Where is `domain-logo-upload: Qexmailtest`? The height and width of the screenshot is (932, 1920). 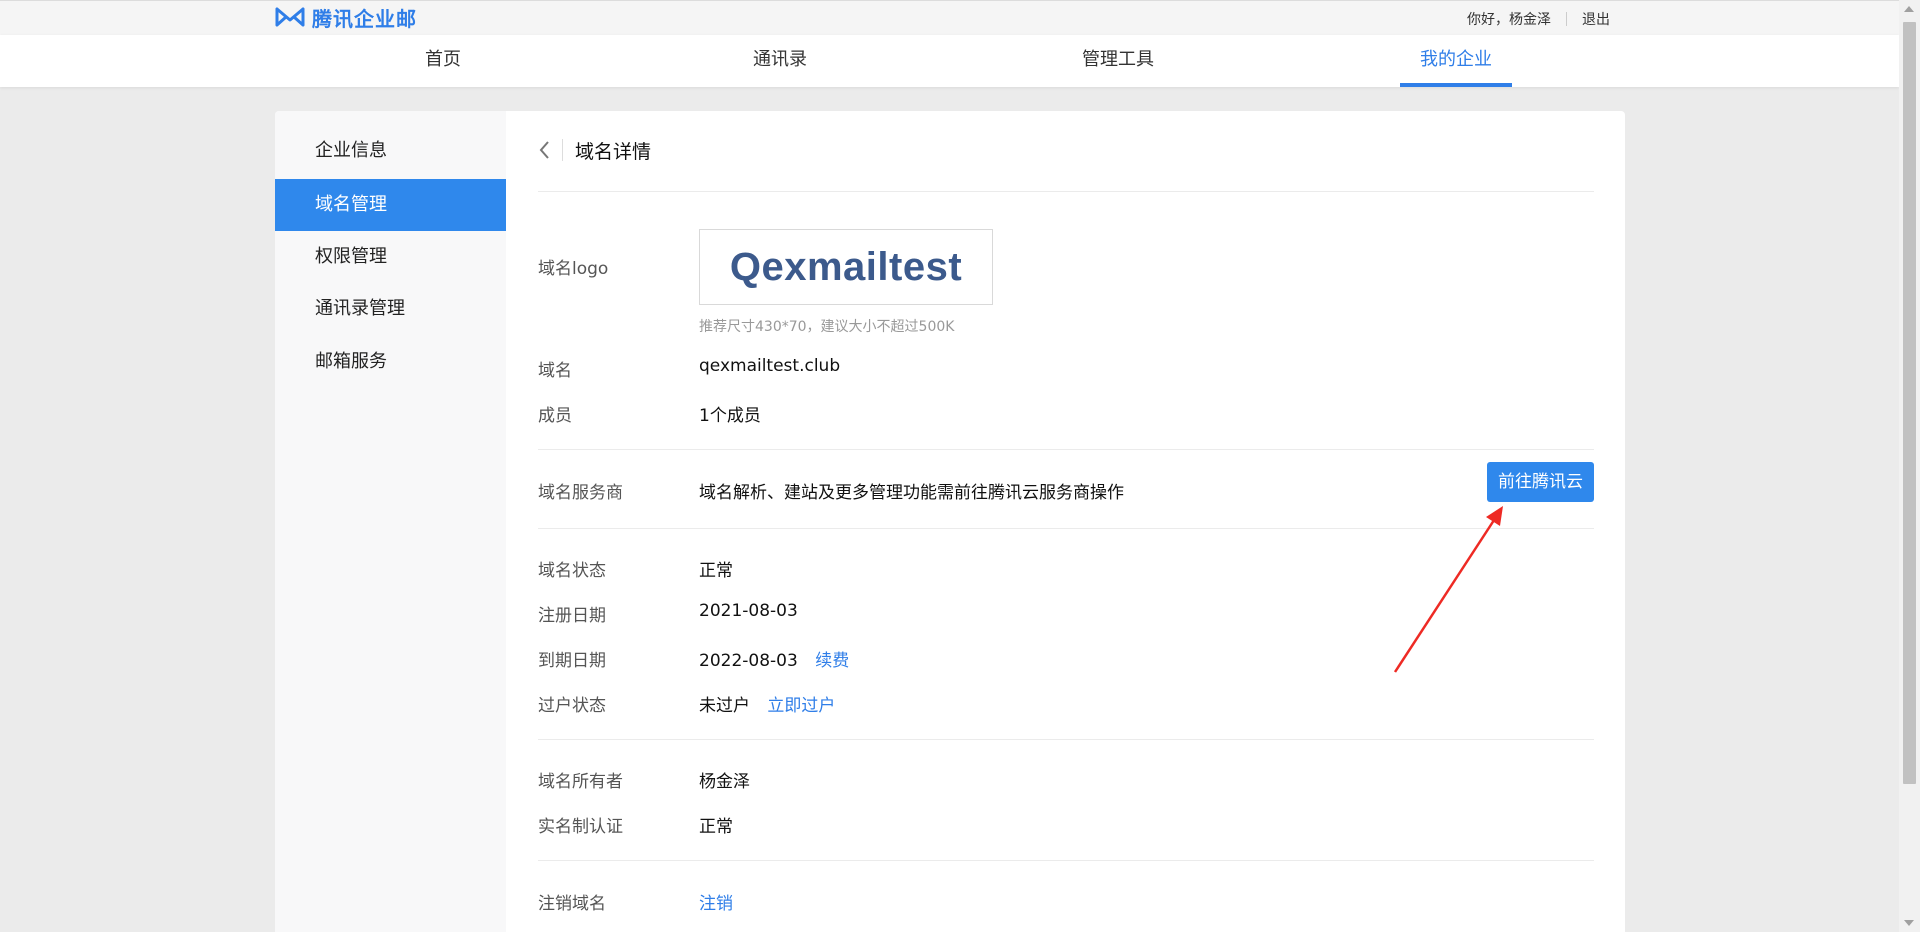 domain-logo-upload: Qexmailtest is located at coordinates (846, 267).